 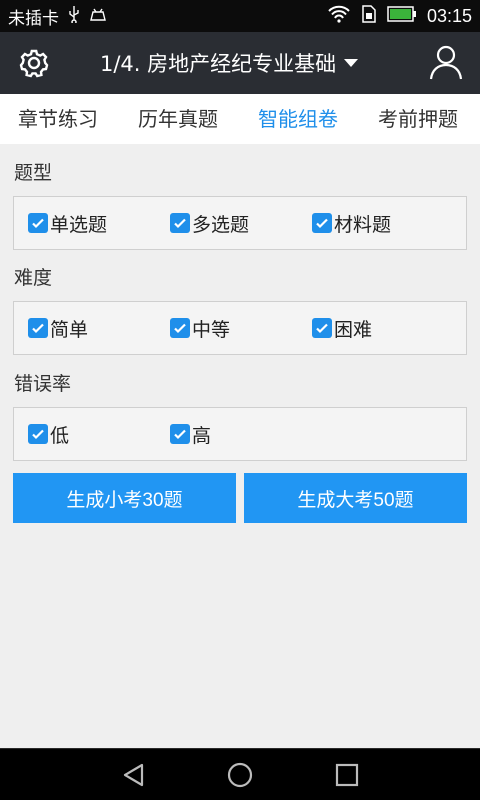 I want to click on option-label: 简单, so click(x=69, y=329).